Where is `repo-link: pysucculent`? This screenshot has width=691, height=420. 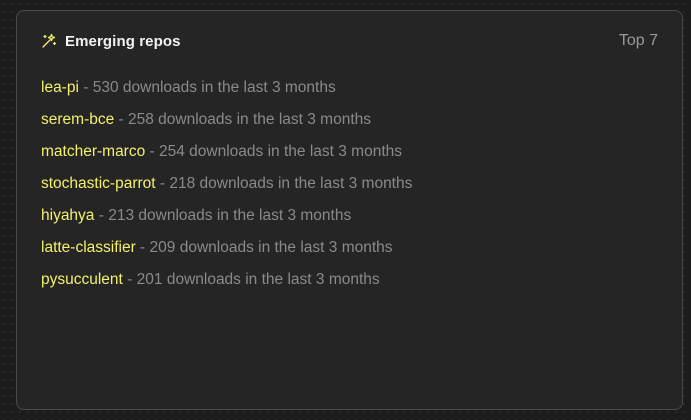
repo-link: pysucculent is located at coordinates (82, 279).